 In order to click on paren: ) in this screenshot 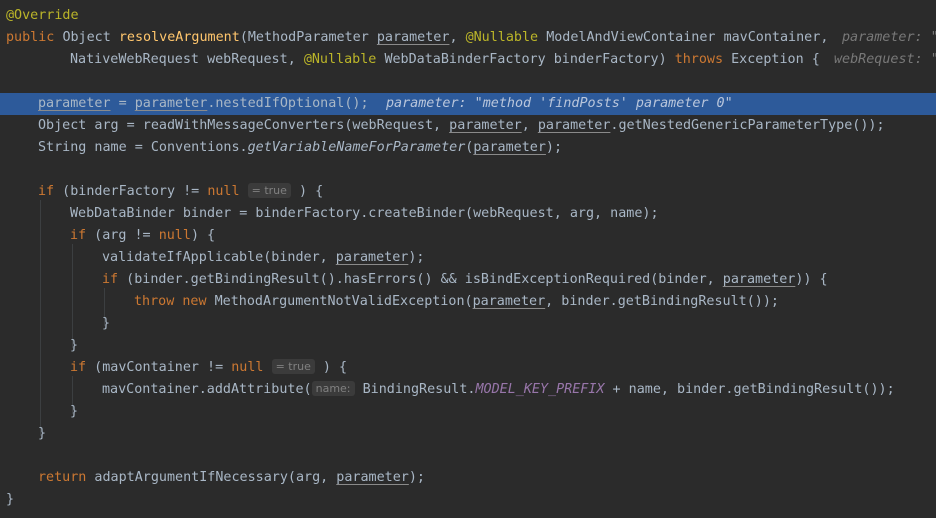, I will do `click(662, 59)`.